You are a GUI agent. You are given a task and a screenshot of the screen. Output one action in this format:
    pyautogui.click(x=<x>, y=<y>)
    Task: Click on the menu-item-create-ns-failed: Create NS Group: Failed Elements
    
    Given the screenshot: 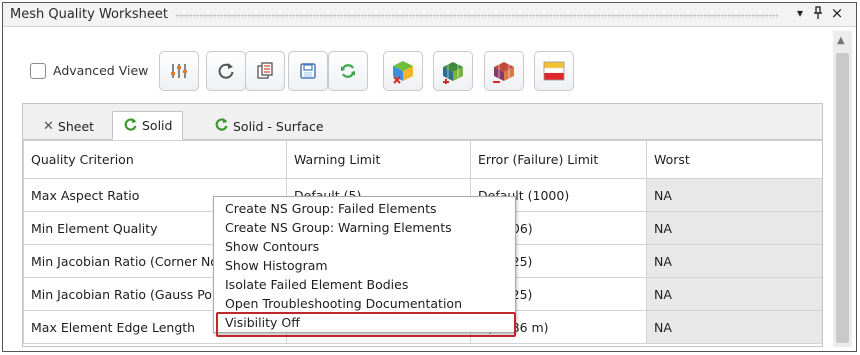 What is the action you would take?
    pyautogui.click(x=364, y=208)
    